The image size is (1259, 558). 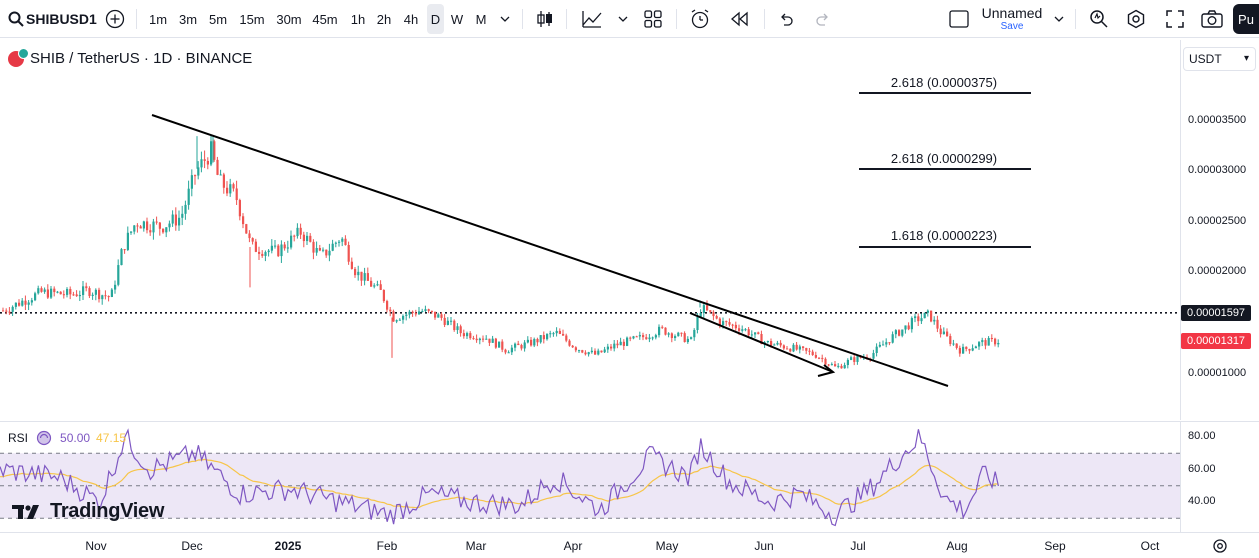 What do you see at coordinates (786, 19) in the screenshot?
I see `undo-icon` at bounding box center [786, 19].